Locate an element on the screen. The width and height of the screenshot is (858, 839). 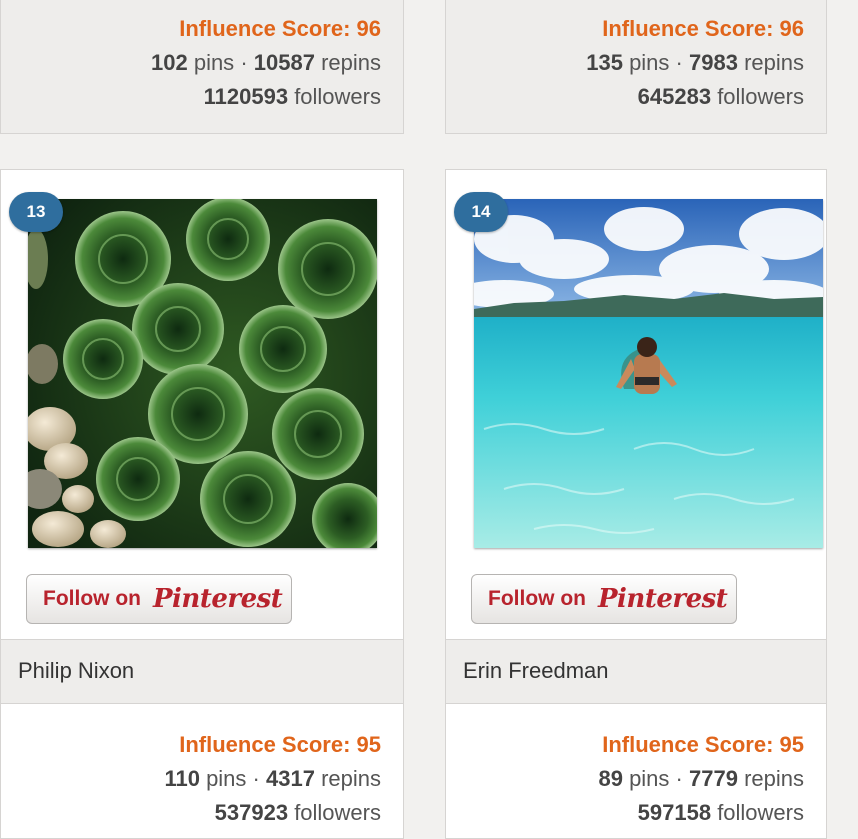
repins-count: 10587 is located at coordinates (284, 62).